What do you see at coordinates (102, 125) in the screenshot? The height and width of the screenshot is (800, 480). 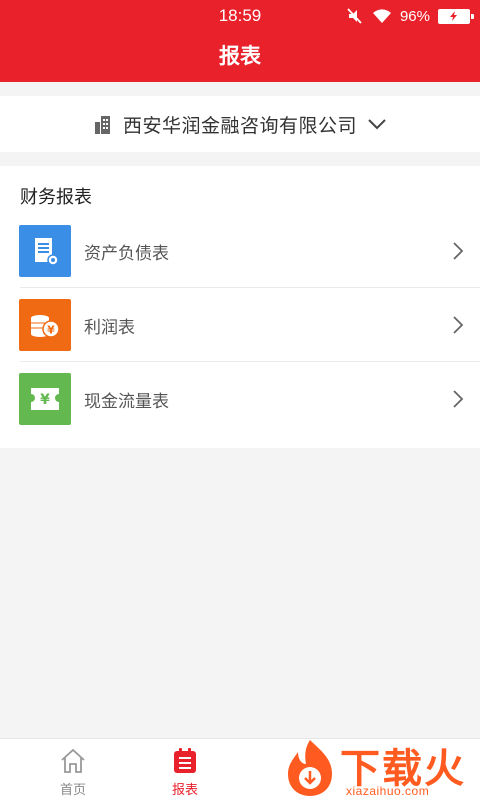 I see `building-icon` at bounding box center [102, 125].